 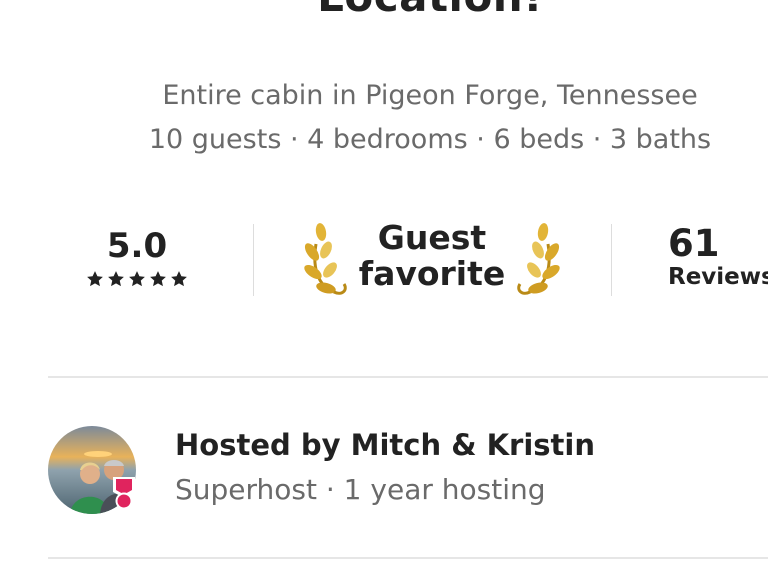 I want to click on reviews-label: Reviews, so click(x=718, y=277).